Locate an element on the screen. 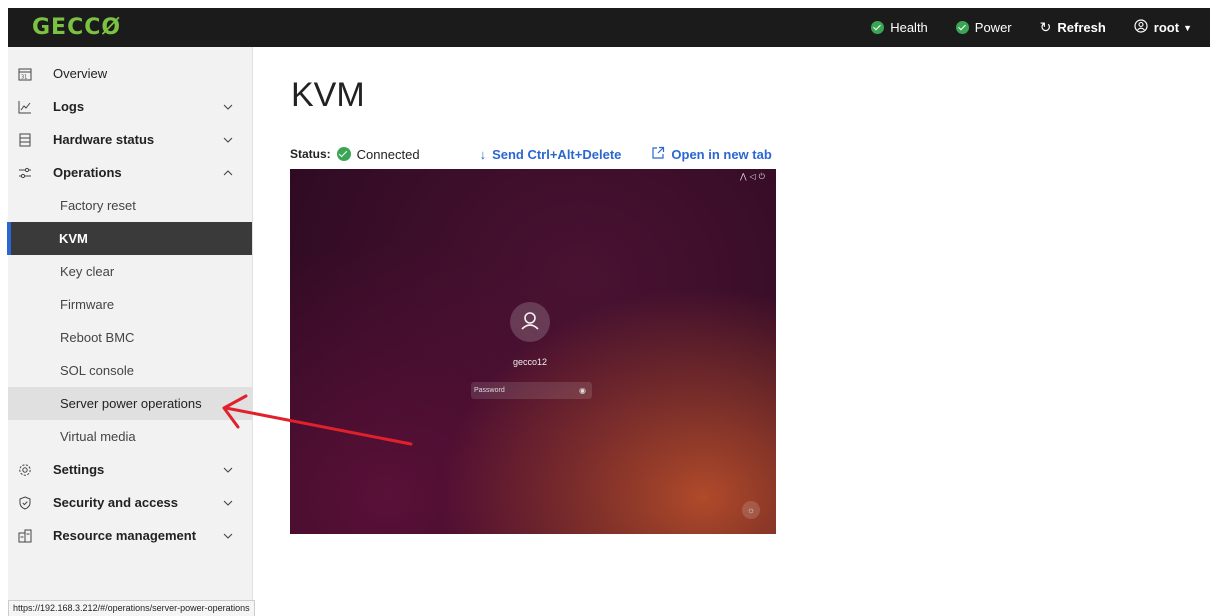  sidebar-item-overview: 31 Overview is located at coordinates (130, 73).